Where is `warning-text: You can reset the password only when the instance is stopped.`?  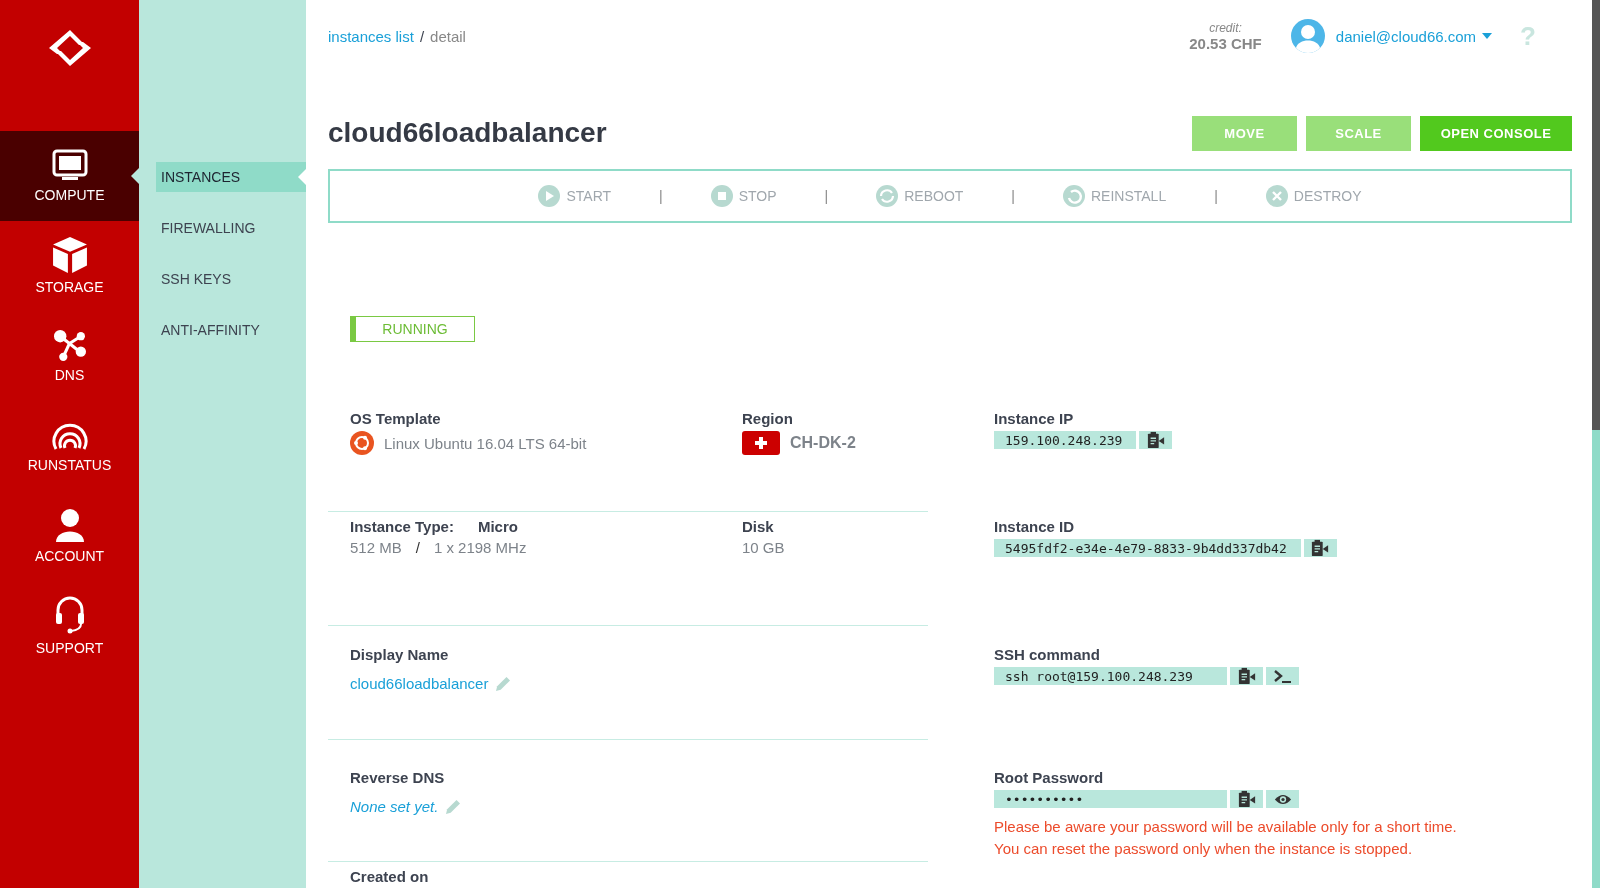 warning-text: You can reset the password only when the instance is stopped. is located at coordinates (1203, 849).